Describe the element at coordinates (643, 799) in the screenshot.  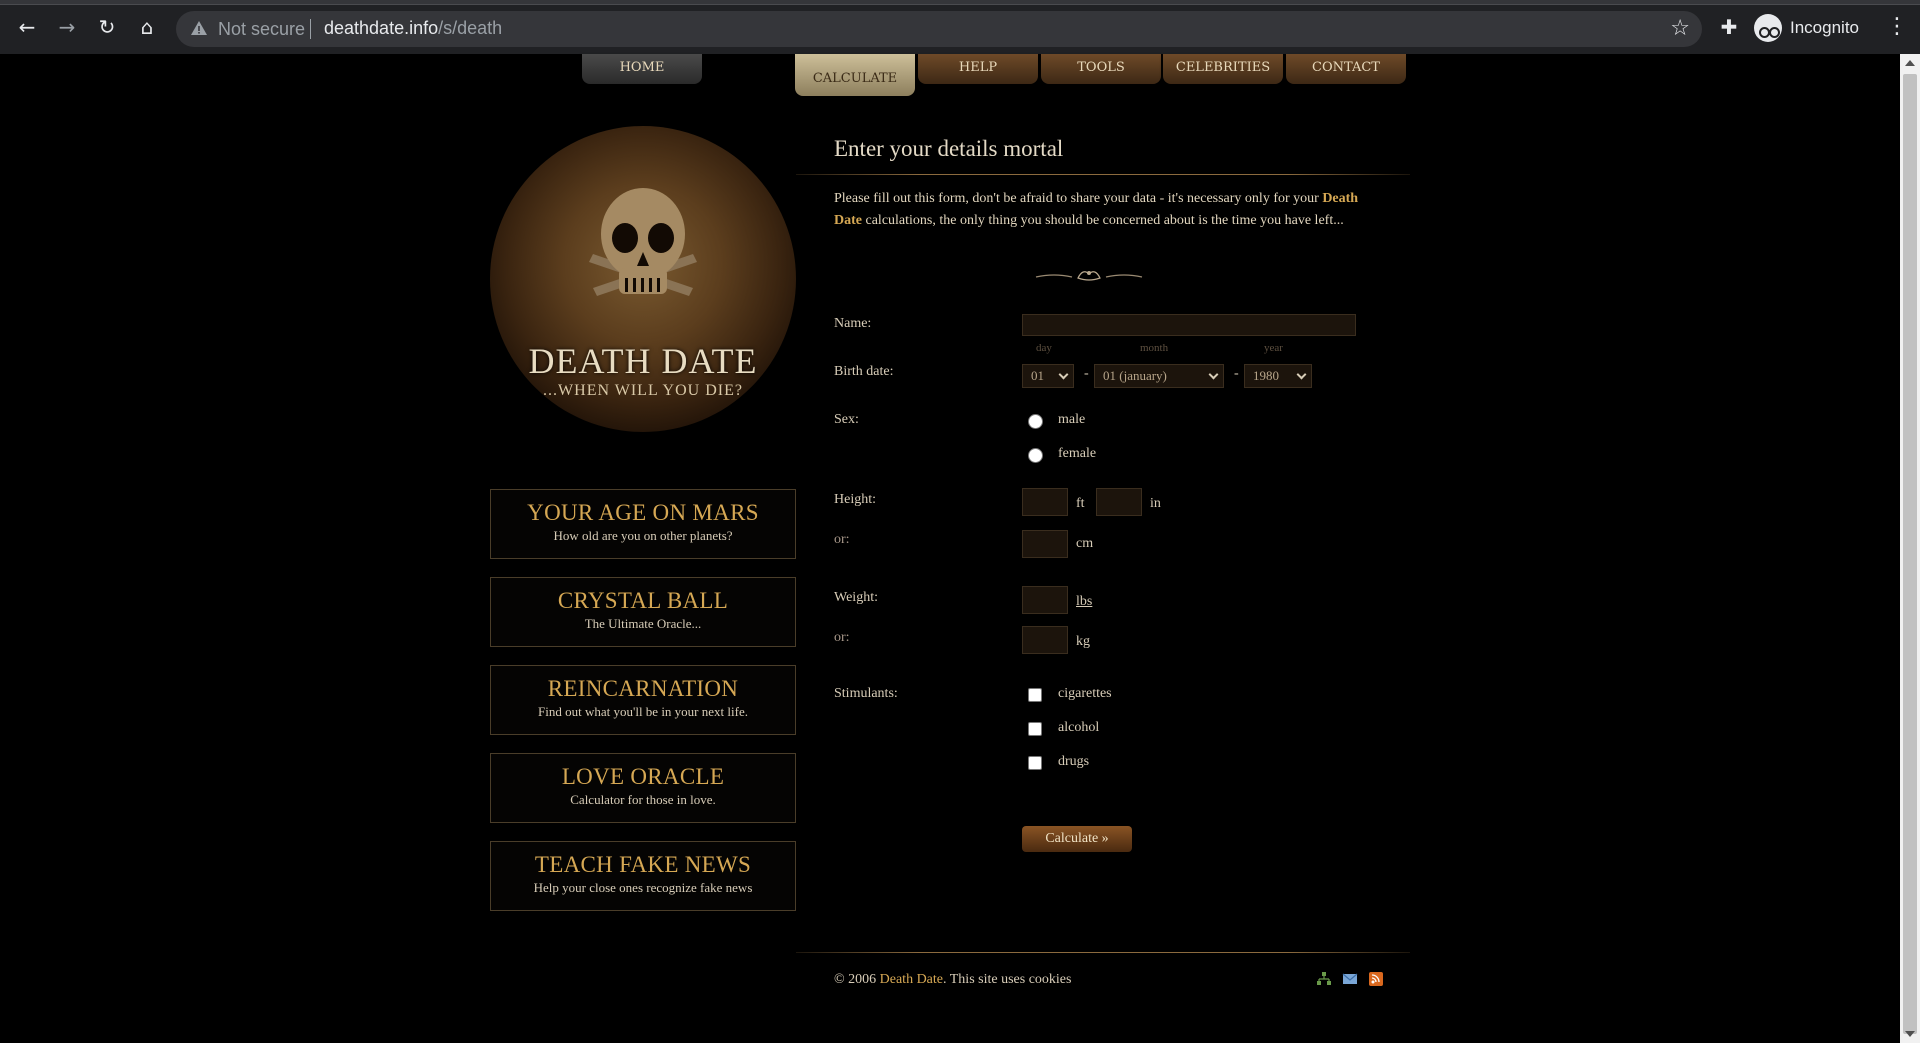
I see `promo-subtitle: Calculator for those in love.` at that location.